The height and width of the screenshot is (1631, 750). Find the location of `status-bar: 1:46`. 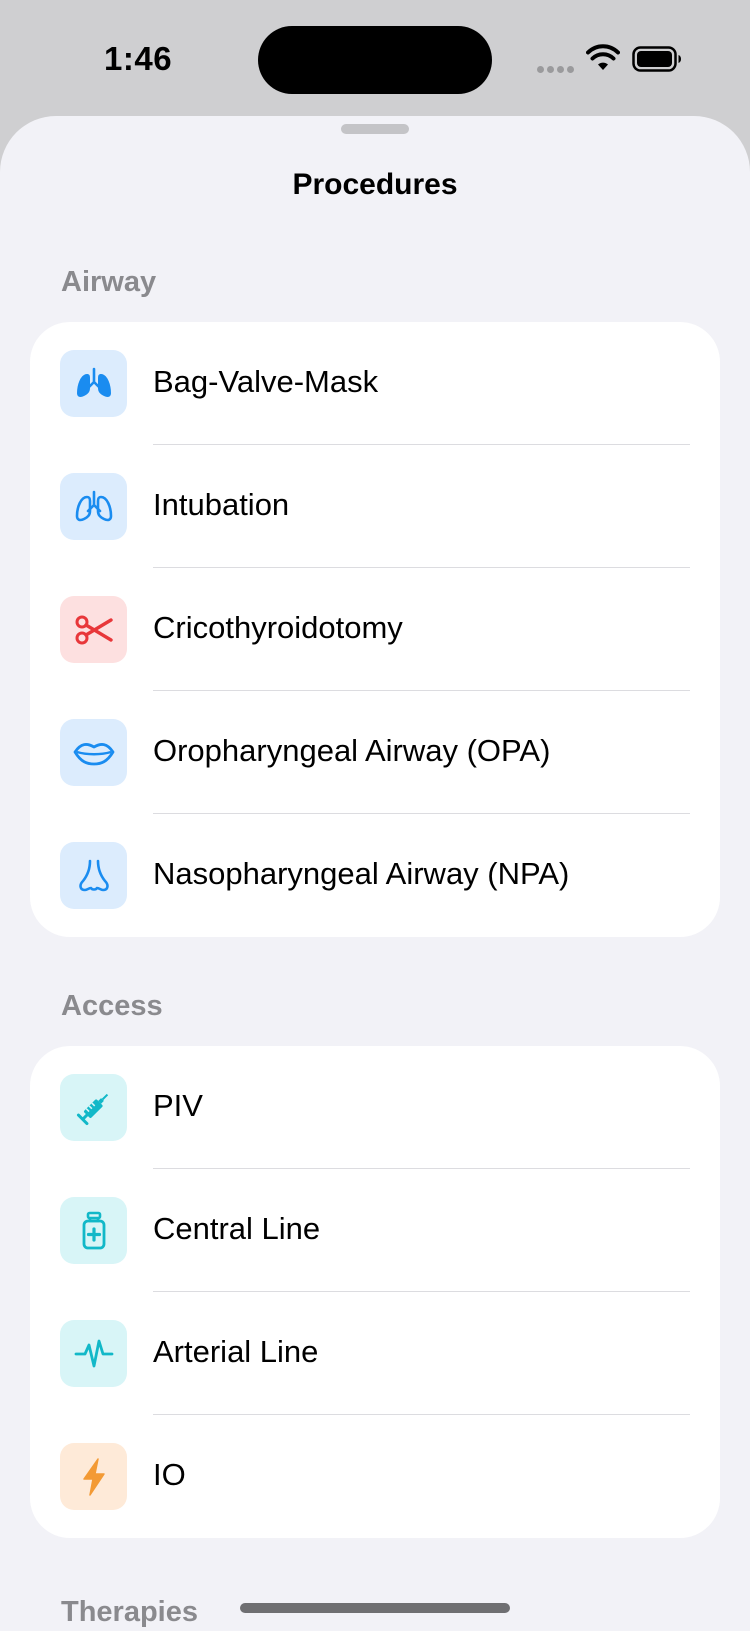

status-bar: 1:46 is located at coordinates (375, 57).